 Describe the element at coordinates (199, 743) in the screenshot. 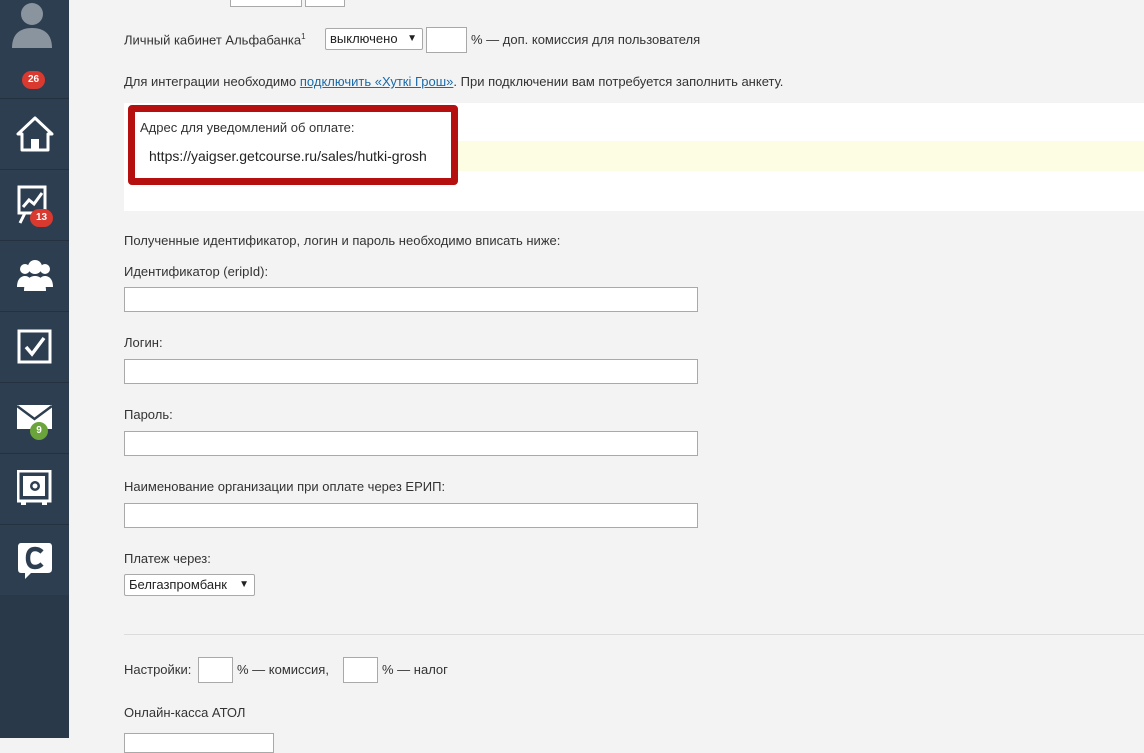

I see `atol-select` at that location.